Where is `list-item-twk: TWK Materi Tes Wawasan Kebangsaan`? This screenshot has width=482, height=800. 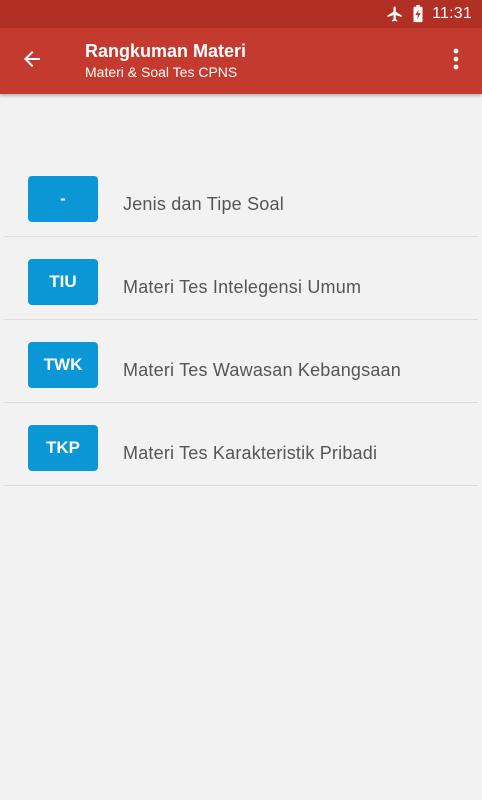
list-item-twk: TWK Materi Tes Wawasan Kebangsaan is located at coordinates (241, 361).